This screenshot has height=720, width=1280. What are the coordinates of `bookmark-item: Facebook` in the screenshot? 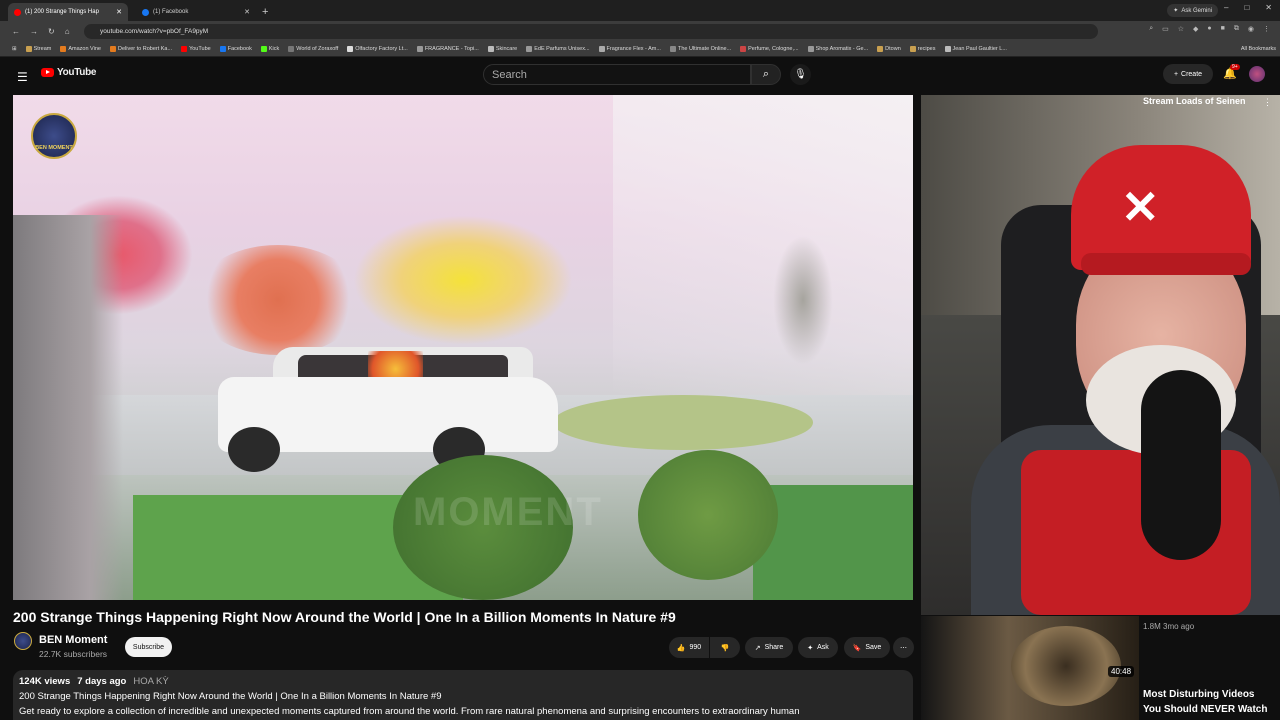 It's located at (235, 49).